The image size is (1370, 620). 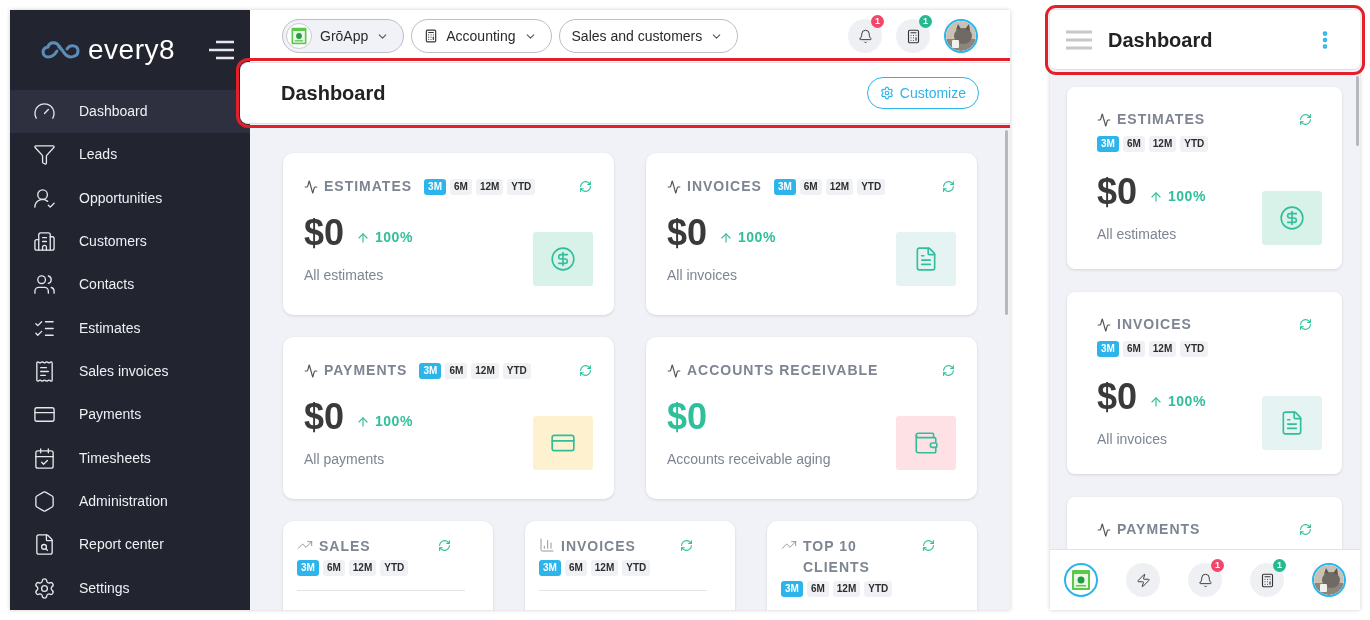 What do you see at coordinates (221, 49) in the screenshot?
I see `menu-icon` at bounding box center [221, 49].